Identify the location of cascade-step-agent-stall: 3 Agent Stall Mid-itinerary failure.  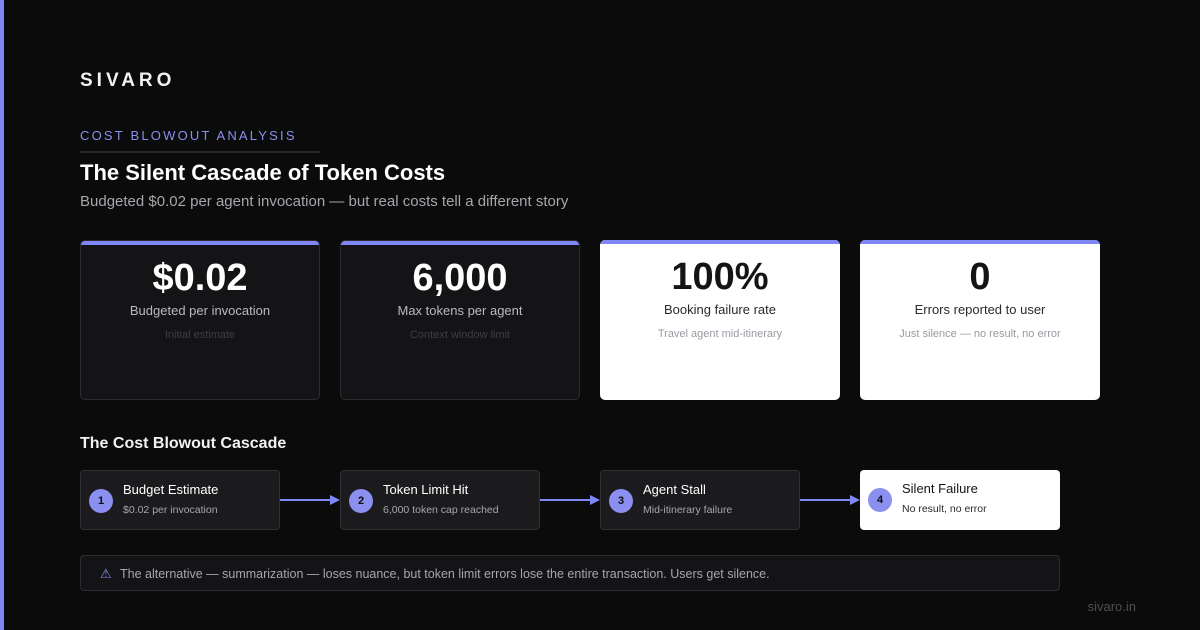
(700, 500).